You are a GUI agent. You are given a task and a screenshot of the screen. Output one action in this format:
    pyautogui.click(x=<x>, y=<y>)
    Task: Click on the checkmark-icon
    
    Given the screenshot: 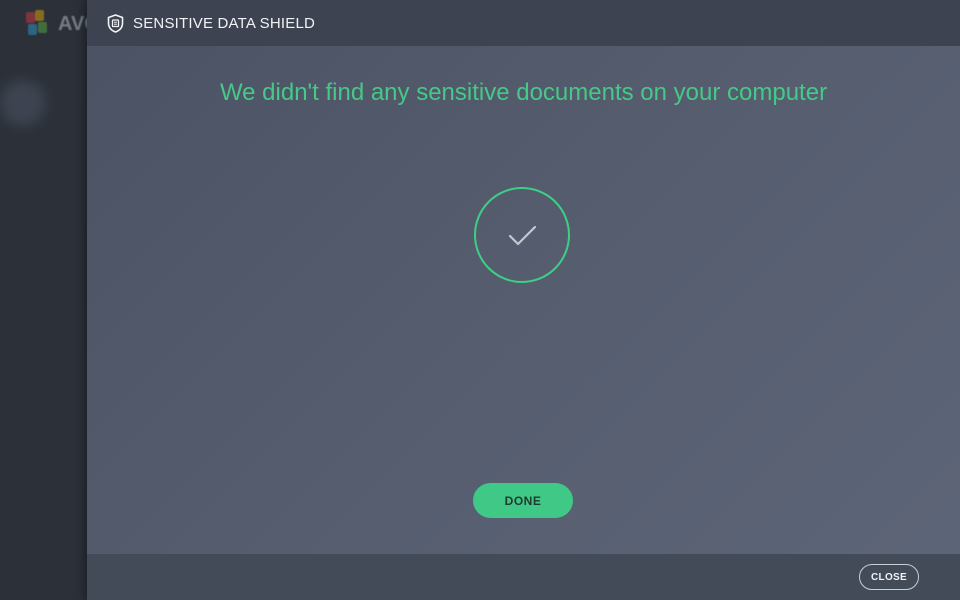 What is the action you would take?
    pyautogui.click(x=522, y=235)
    